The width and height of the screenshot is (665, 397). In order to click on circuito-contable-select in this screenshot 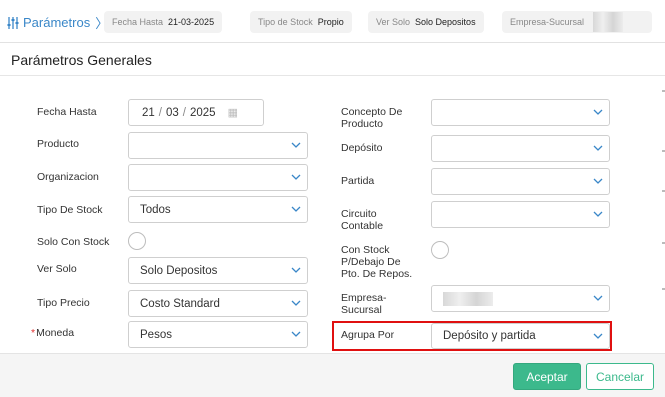, I will do `click(520, 214)`.